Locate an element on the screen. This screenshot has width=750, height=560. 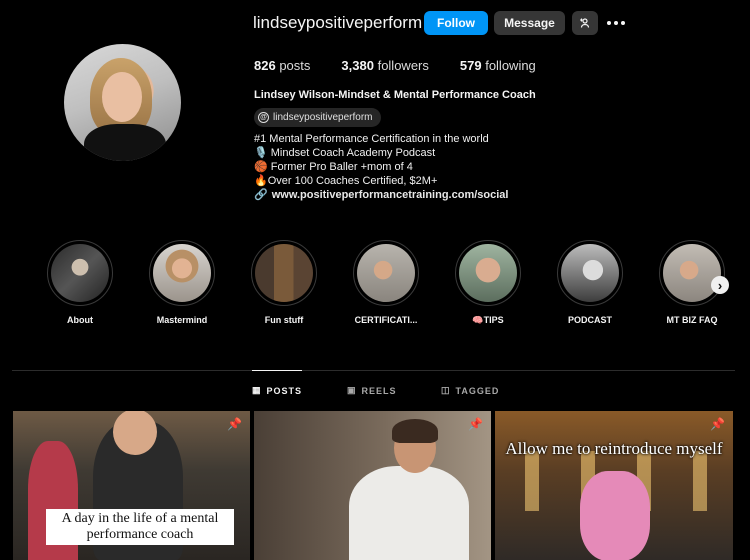
avatar-body is located at coordinates (125, 142).